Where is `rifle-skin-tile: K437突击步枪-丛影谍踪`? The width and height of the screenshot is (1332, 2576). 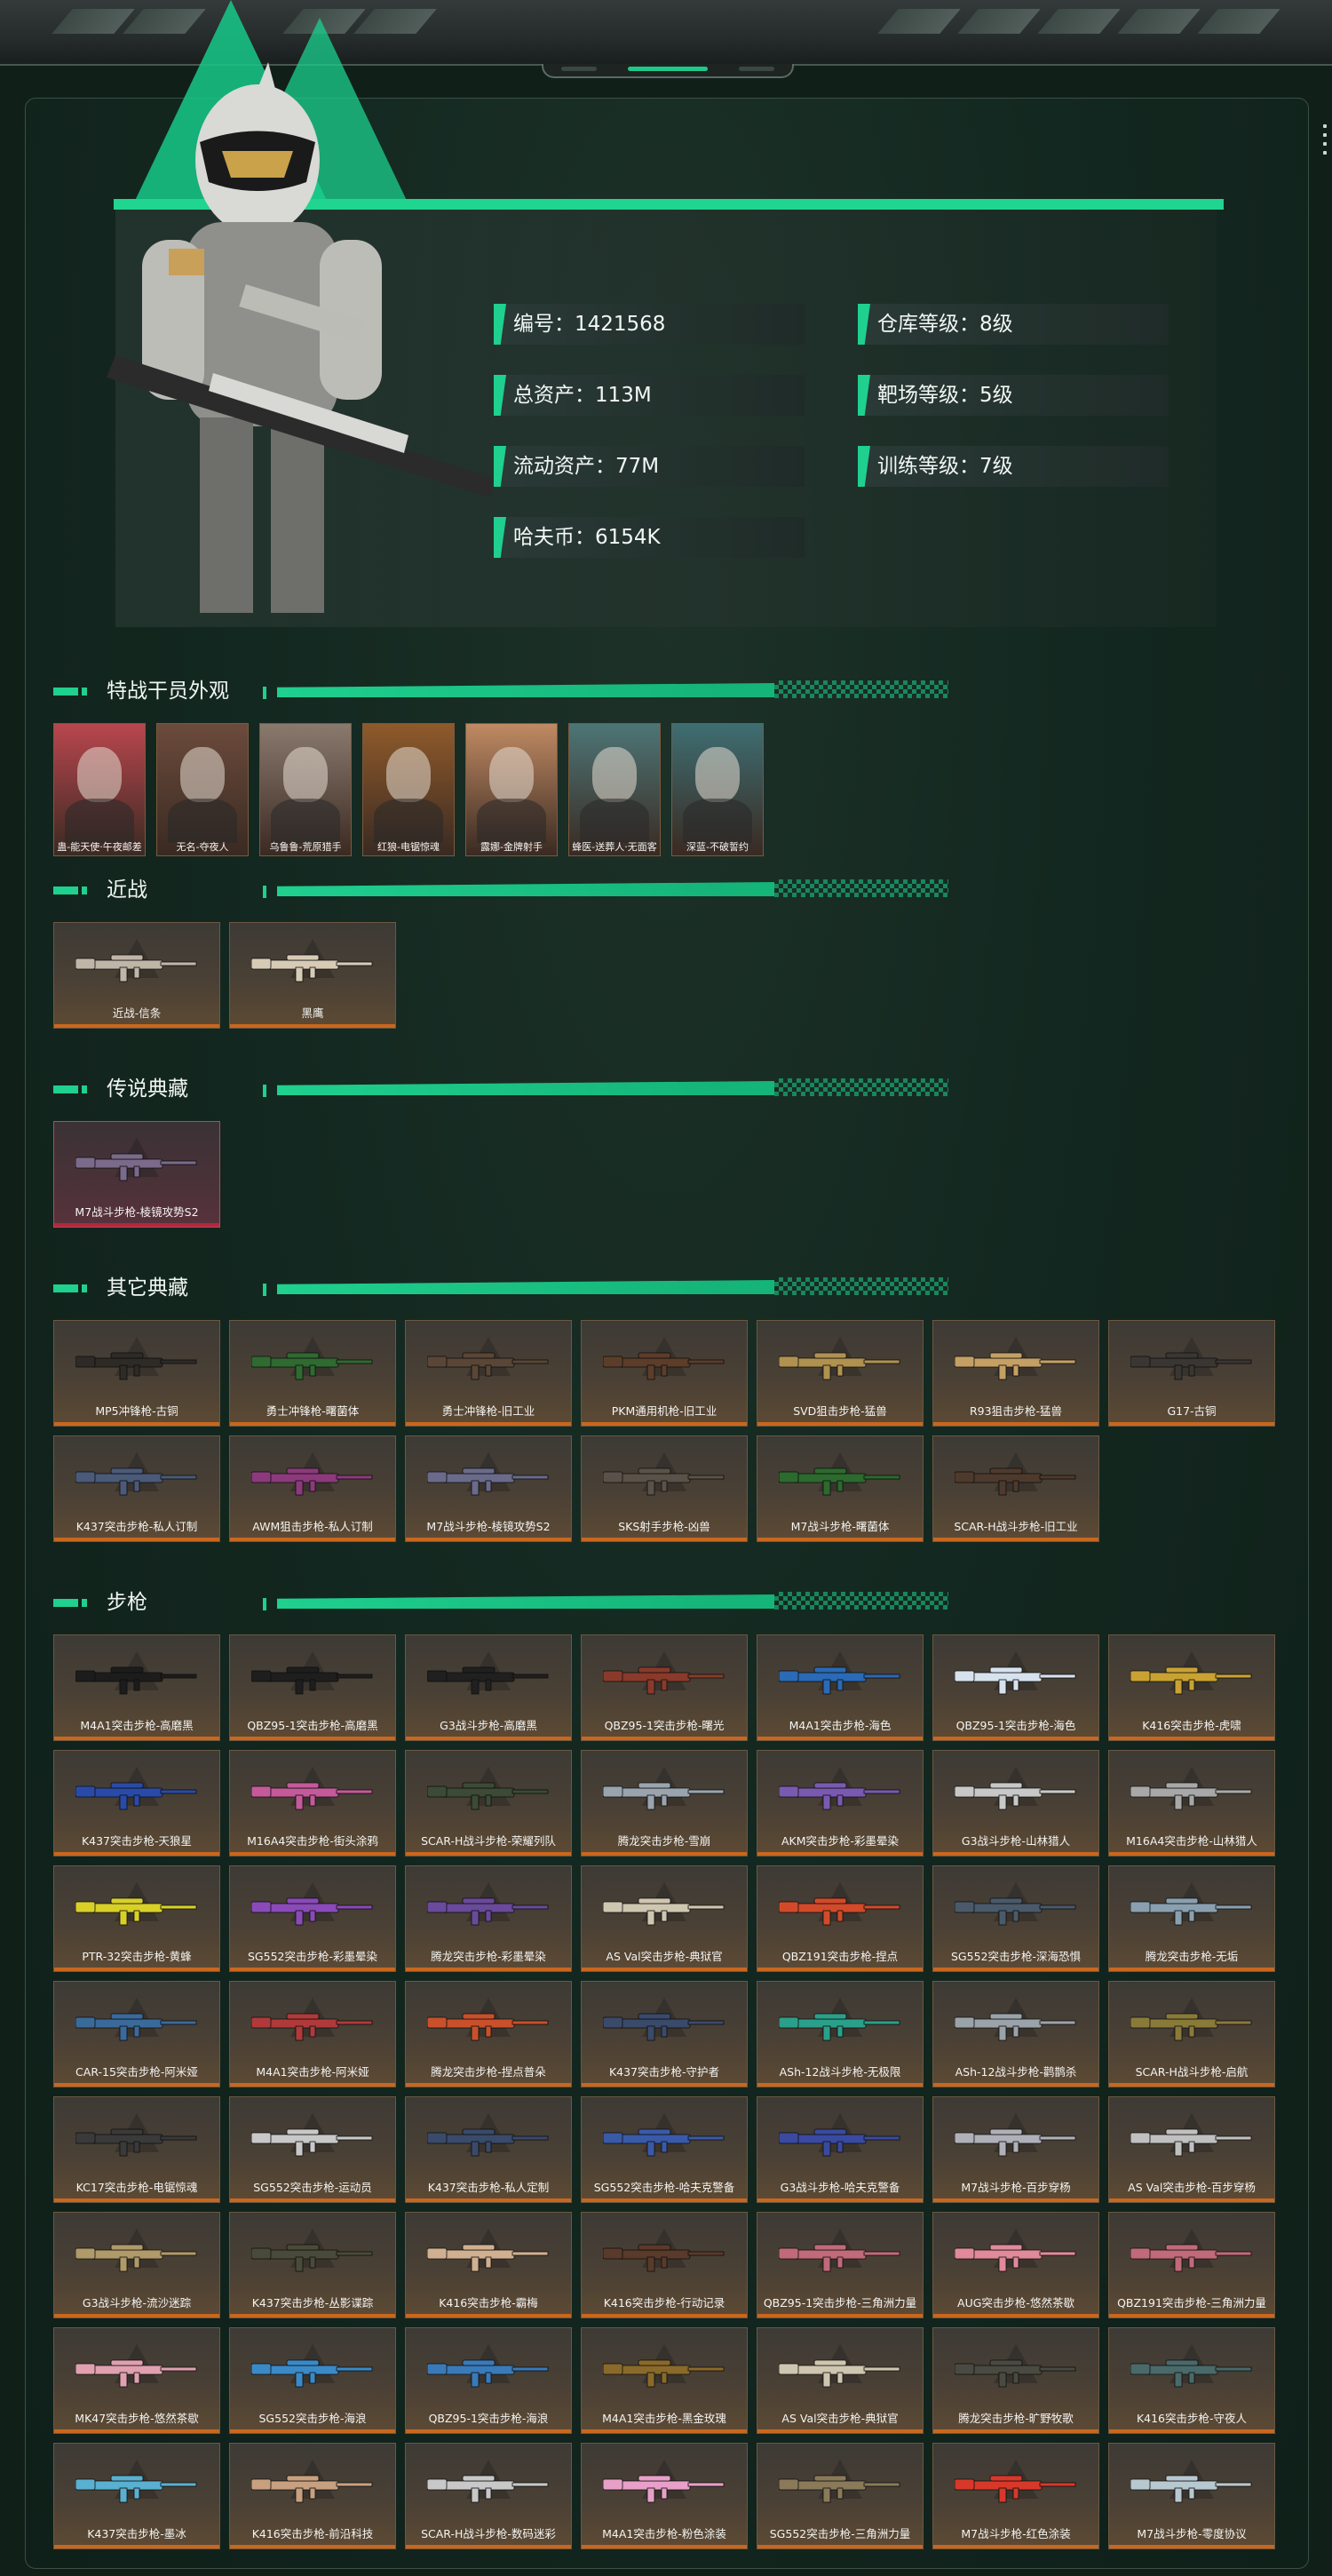
rifle-skin-tile: K437突击步枪-丛影谍踪 is located at coordinates (312, 2265).